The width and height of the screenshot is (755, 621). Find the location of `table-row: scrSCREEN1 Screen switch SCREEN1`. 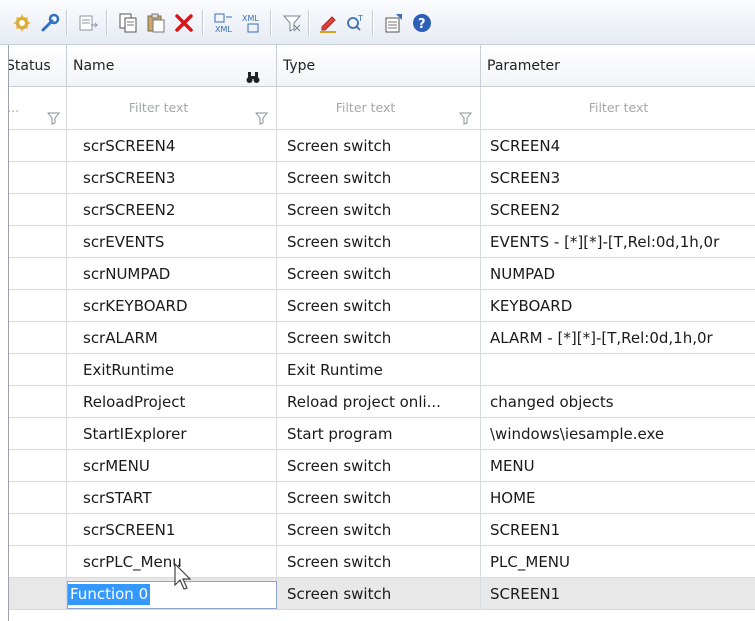

table-row: scrSCREEN1 Screen switch SCREEN1 is located at coordinates (382, 530).